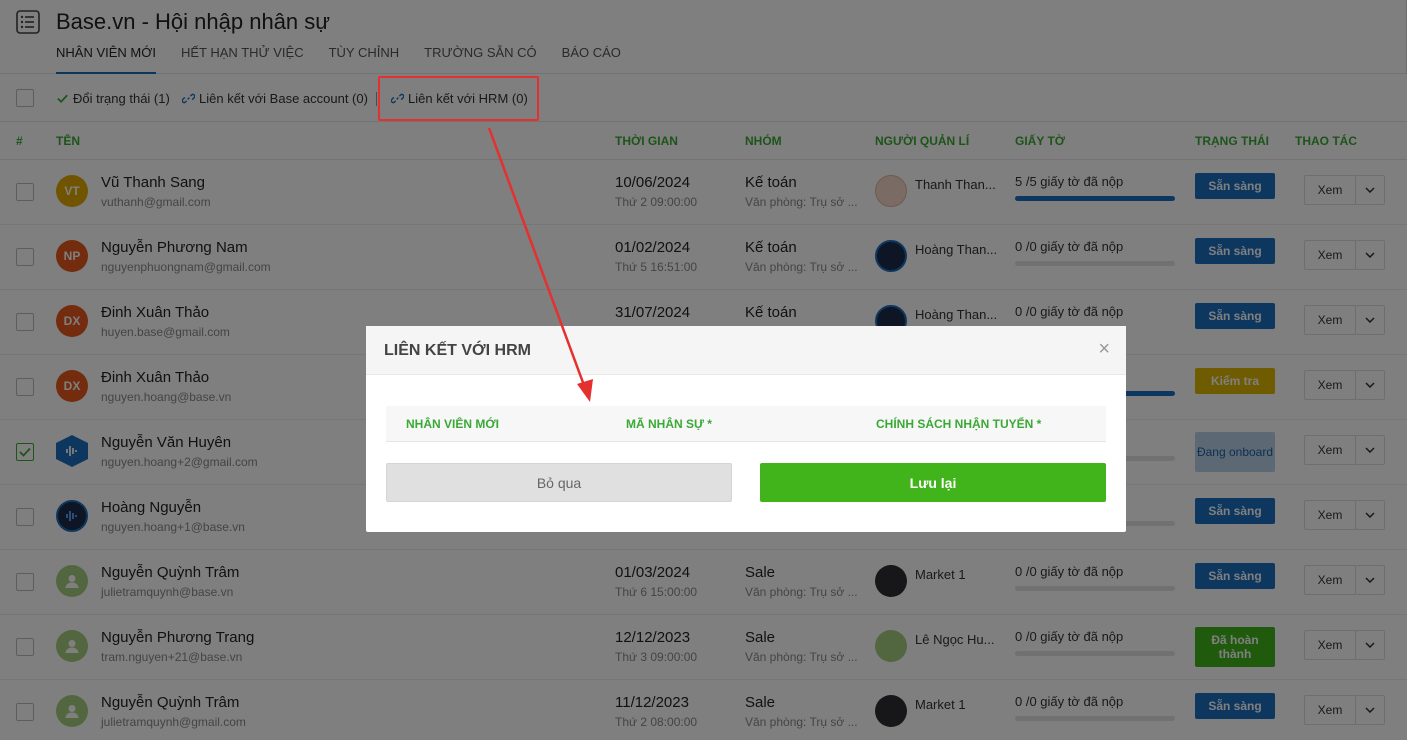  Describe the element at coordinates (452, 424) in the screenshot. I see `col-new-employee: NHÂN VIÊN MỚI` at that location.